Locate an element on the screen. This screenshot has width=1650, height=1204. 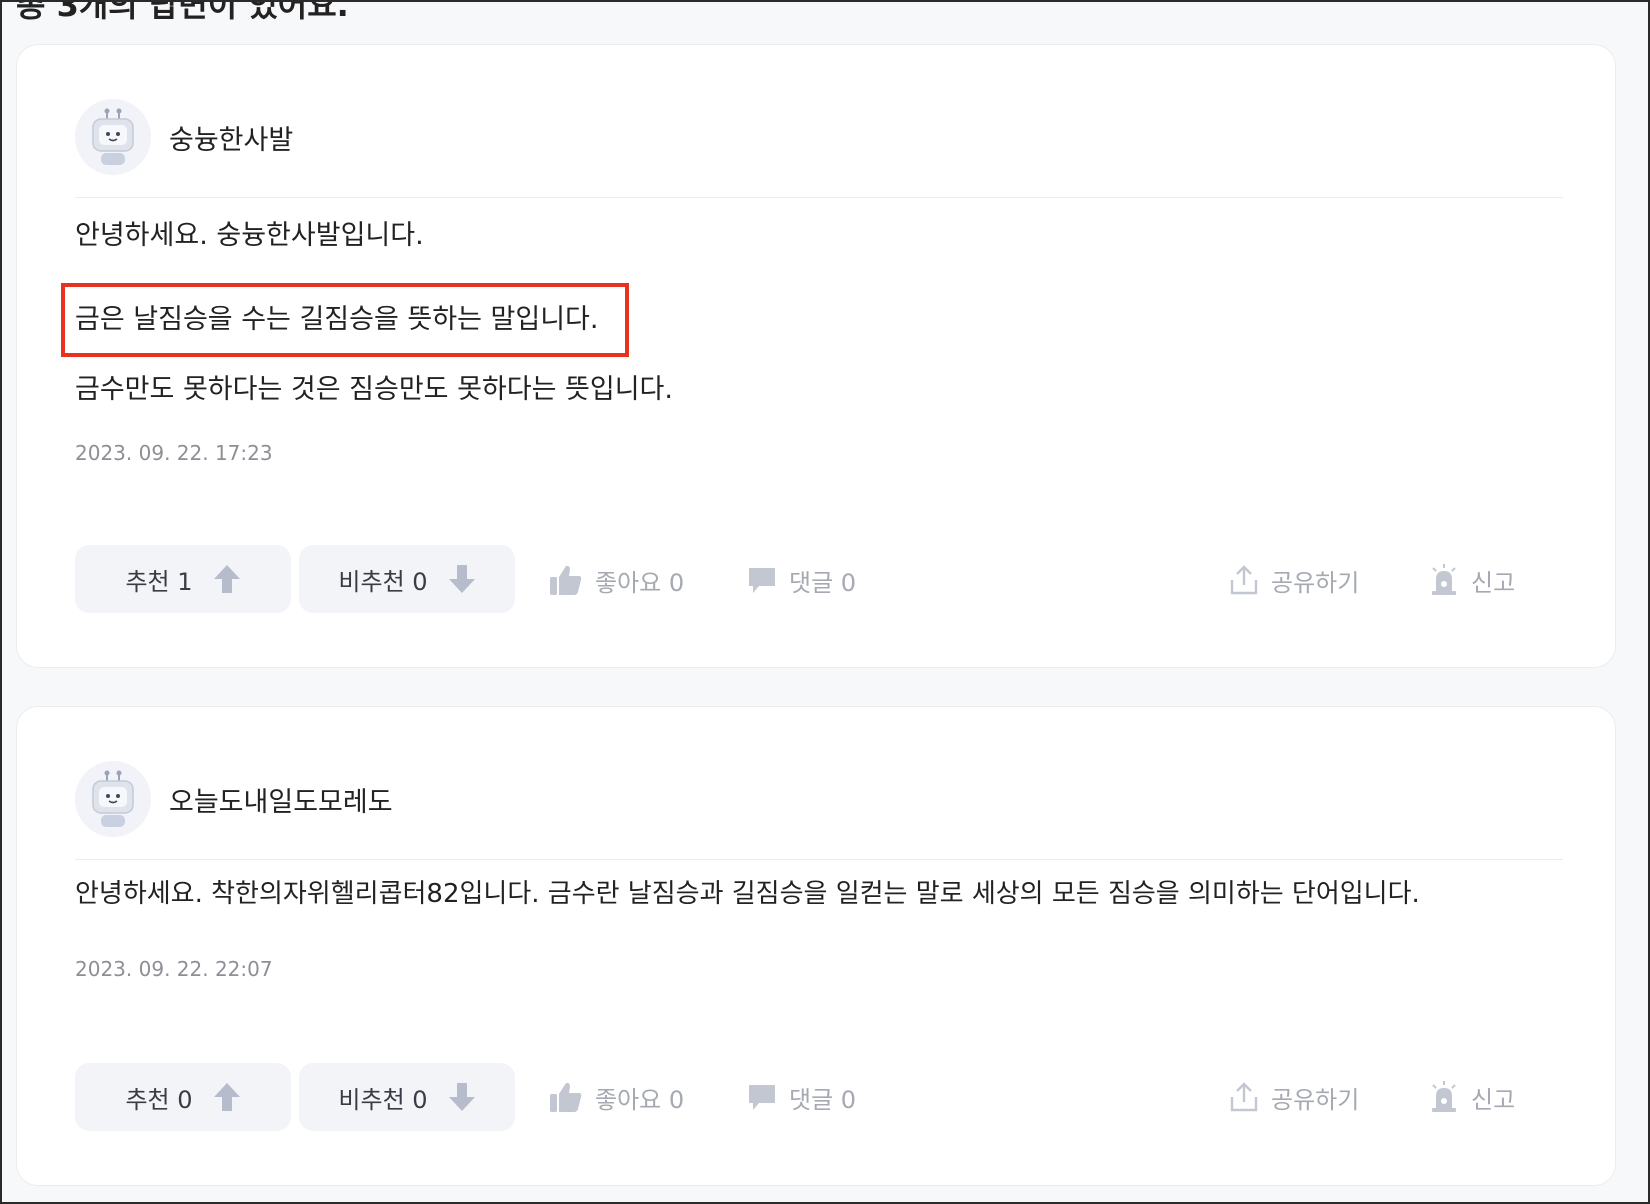
upvote-button: 추천 1 is located at coordinates (183, 579).